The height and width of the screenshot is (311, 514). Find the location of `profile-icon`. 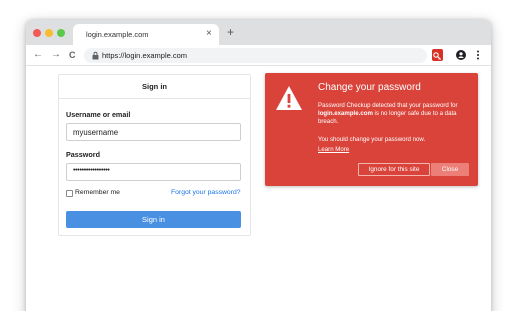

profile-icon is located at coordinates (461, 55).